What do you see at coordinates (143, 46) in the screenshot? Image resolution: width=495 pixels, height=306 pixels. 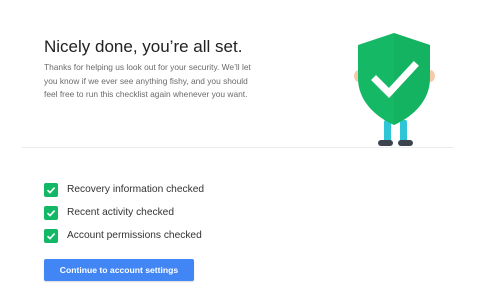 I see `page-title: Nicely done, you’re all set.` at bounding box center [143, 46].